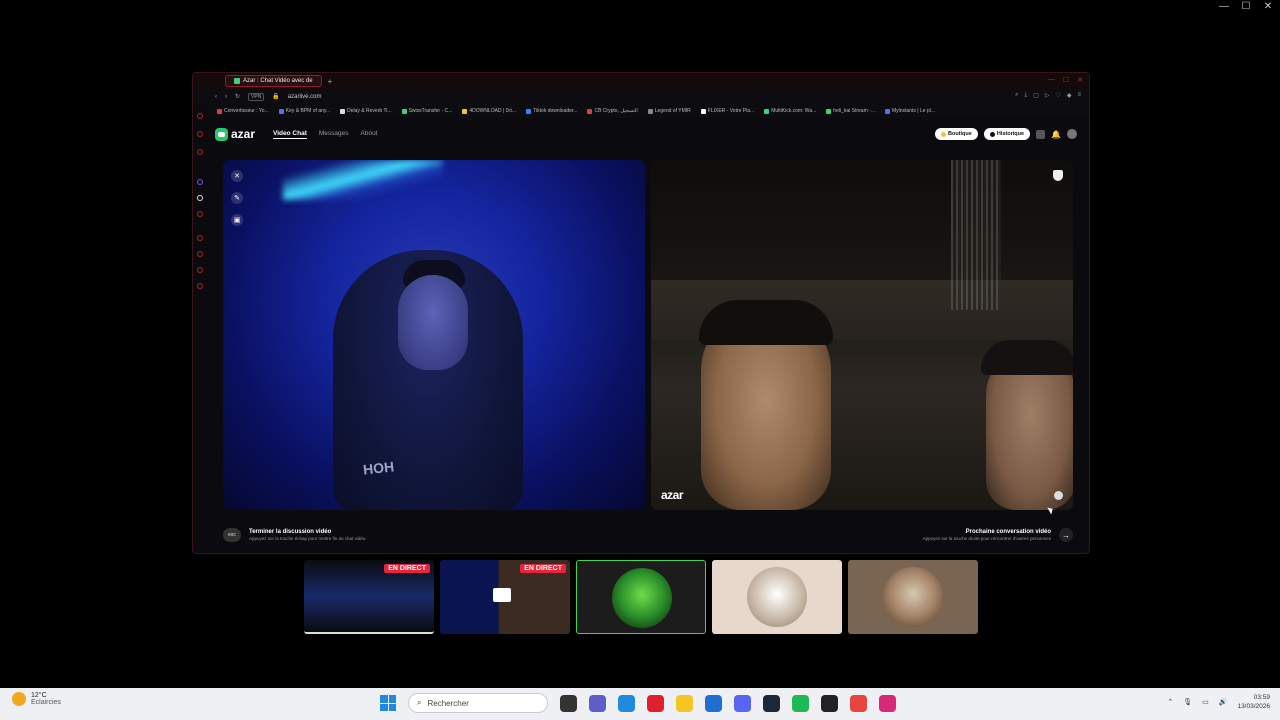 This screenshot has height=720, width=1280. Describe the element at coordinates (684, 703) in the screenshot. I see `file-explorer-icon` at that location.